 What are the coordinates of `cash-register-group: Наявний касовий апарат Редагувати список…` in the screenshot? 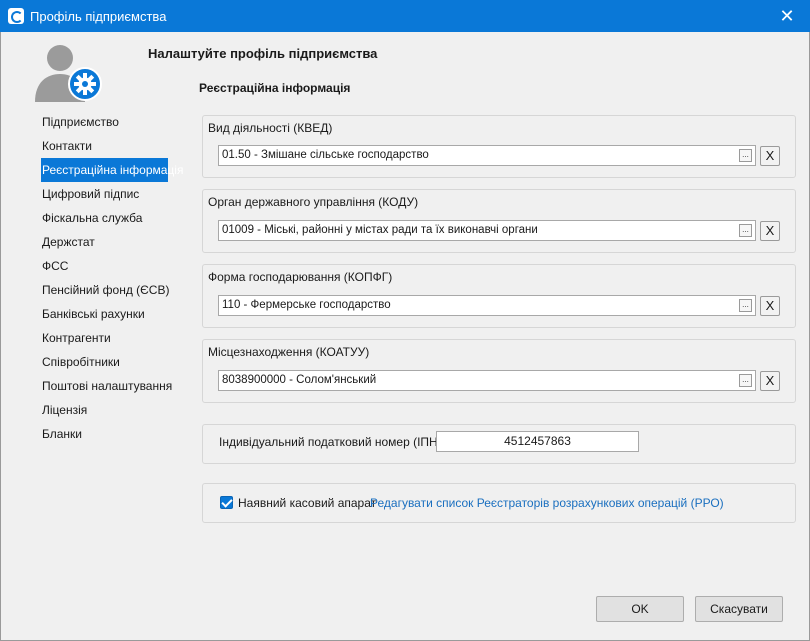 It's located at (499, 503).